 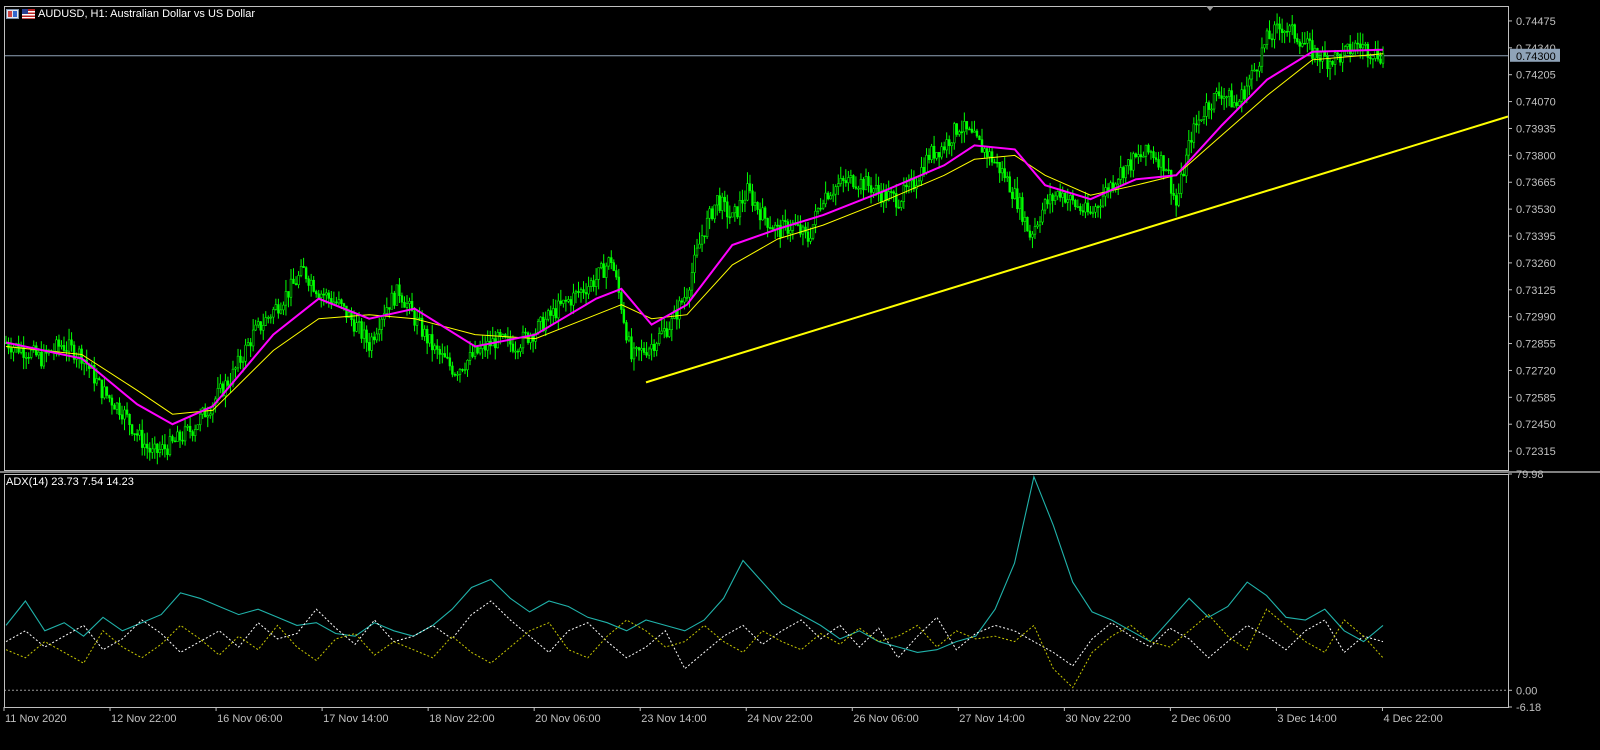 What do you see at coordinates (12, 14) in the screenshot?
I see `chart-window-icon` at bounding box center [12, 14].